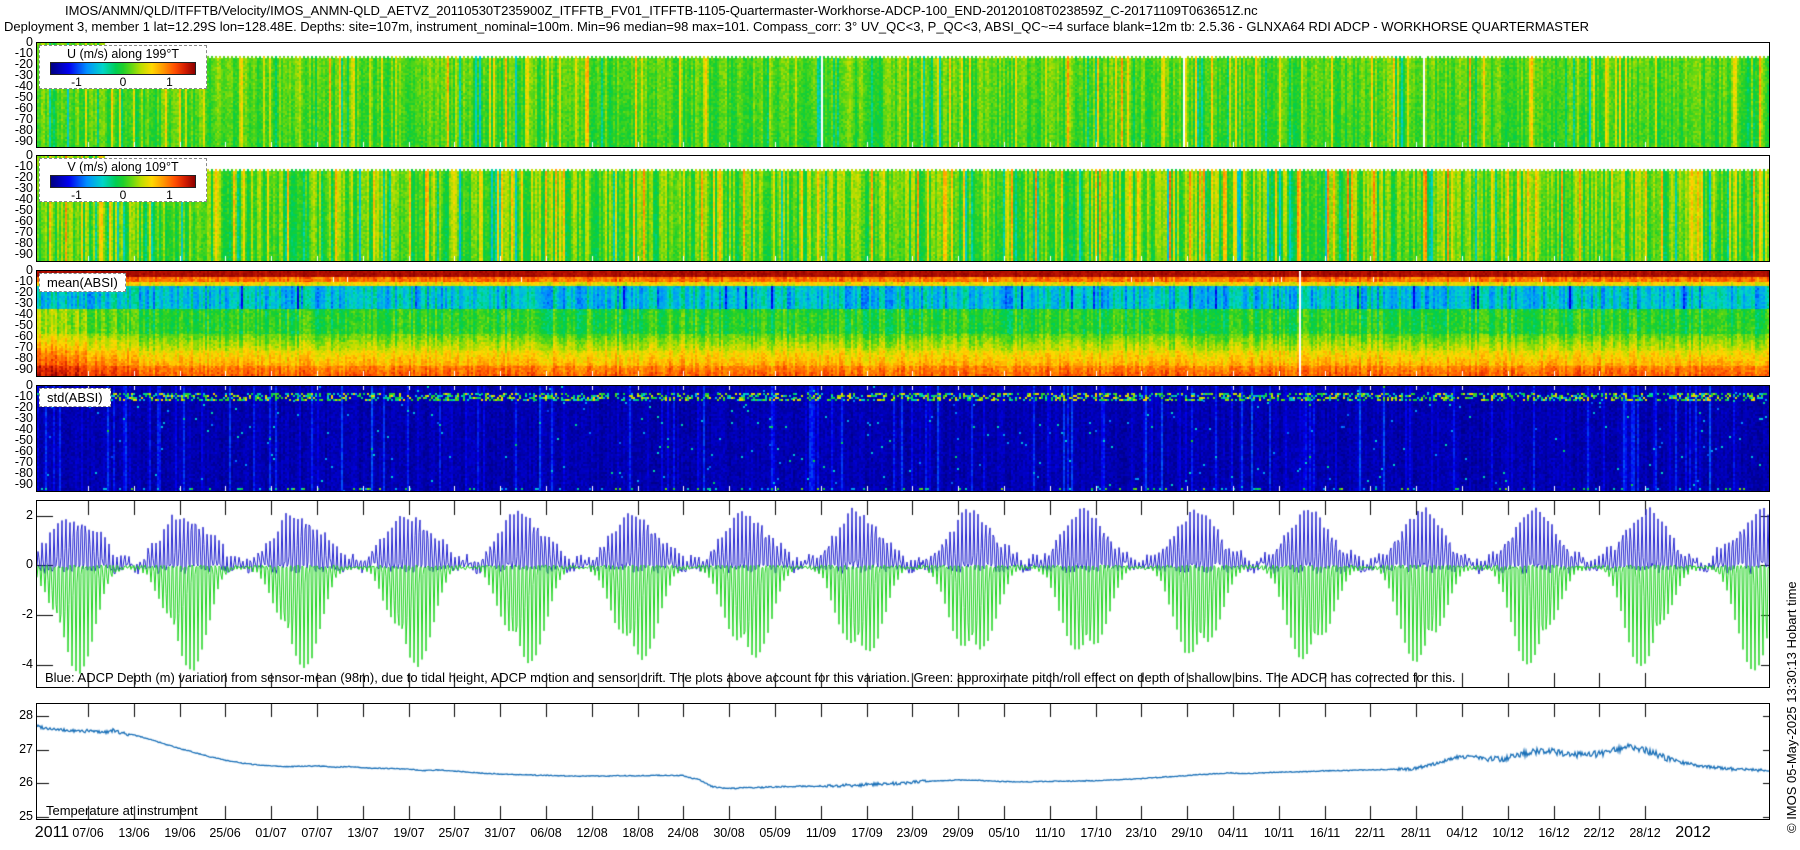 The width and height of the screenshot is (1800, 850). What do you see at coordinates (454, 833) in the screenshot?
I see `x-tick-label: 25/07` at bounding box center [454, 833].